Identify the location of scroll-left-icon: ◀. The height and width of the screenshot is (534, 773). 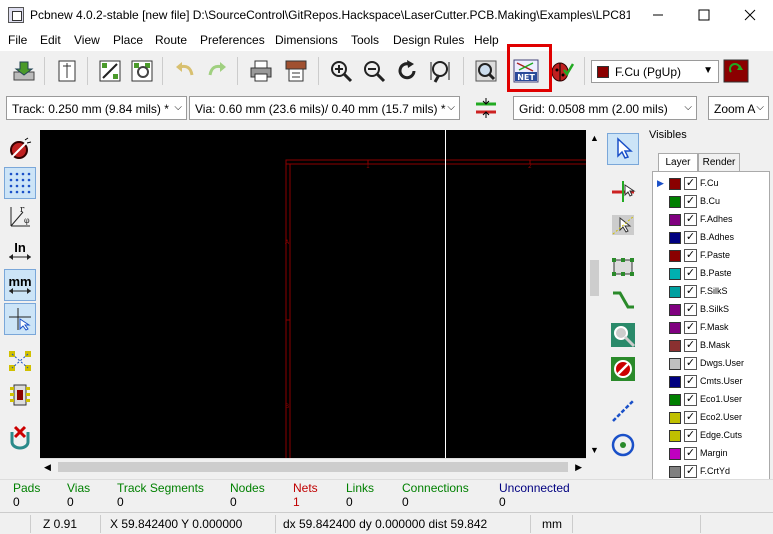
(47, 467).